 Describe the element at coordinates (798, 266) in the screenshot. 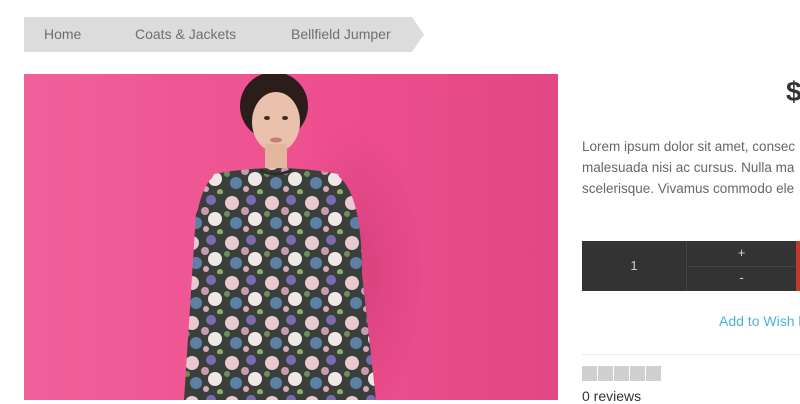

I see `add-to-cart-button` at that location.